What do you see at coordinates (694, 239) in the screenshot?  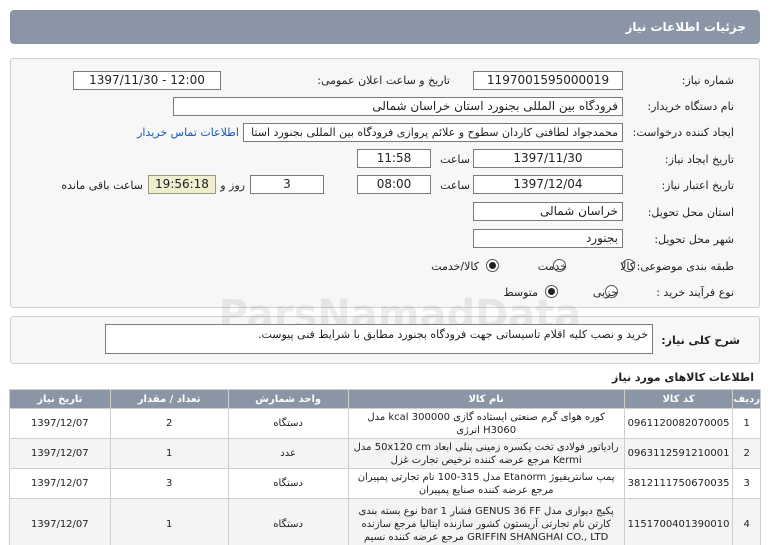 I see `city-label: شهر محل تحویل:` at bounding box center [694, 239].